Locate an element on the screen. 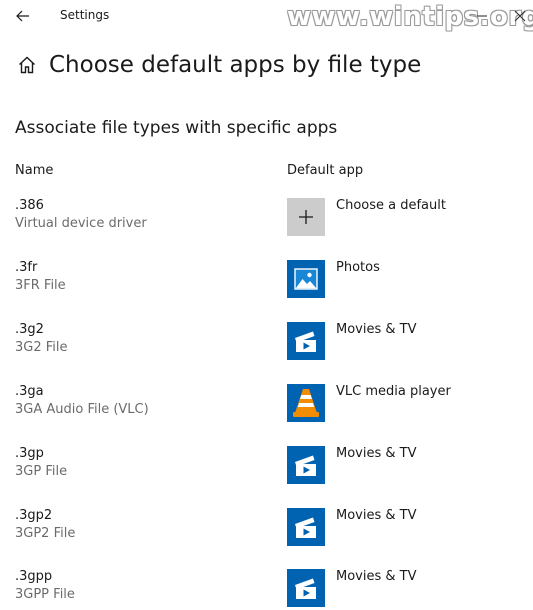 Image resolution: width=533 pixels, height=610 pixels. file-extension: .3gp2 is located at coordinates (34, 515).